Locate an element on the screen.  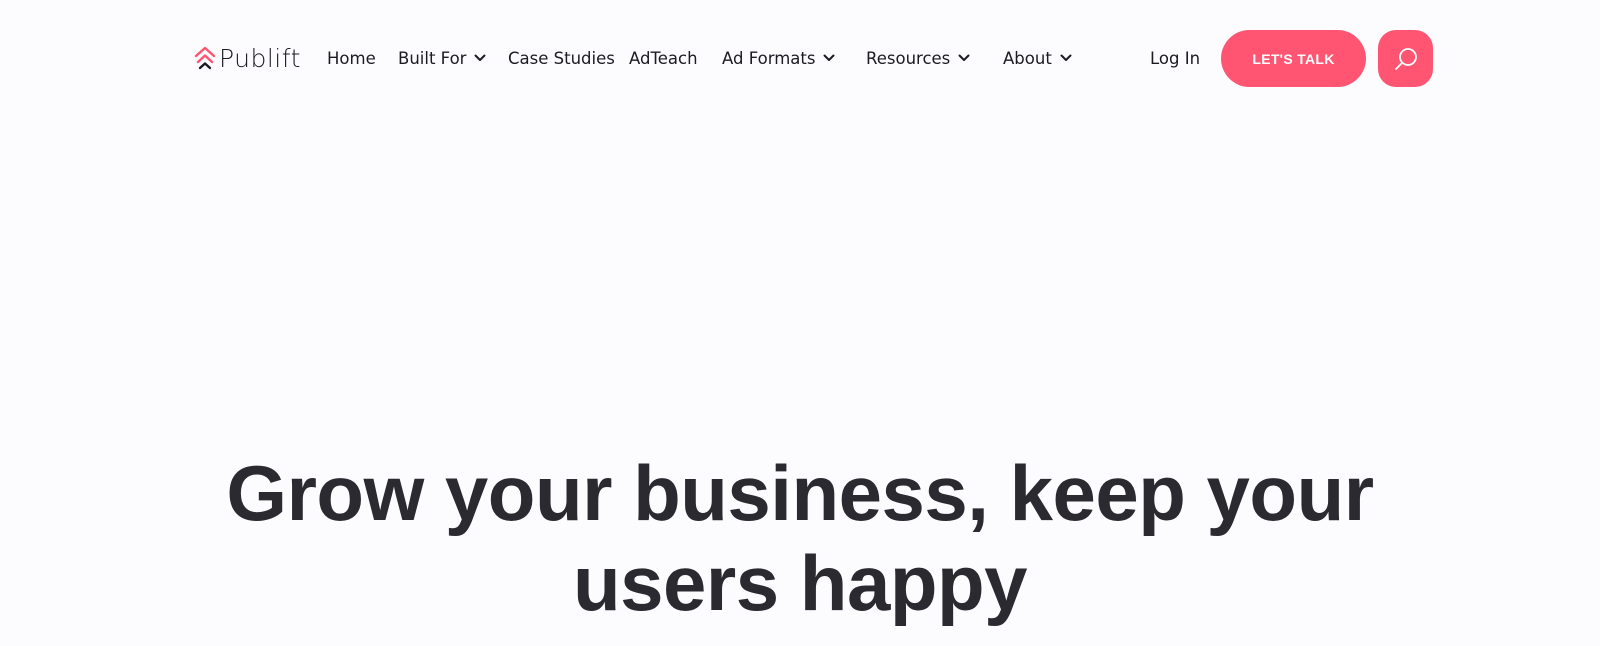
nav-case-studies: Case Studies is located at coordinates (561, 58).